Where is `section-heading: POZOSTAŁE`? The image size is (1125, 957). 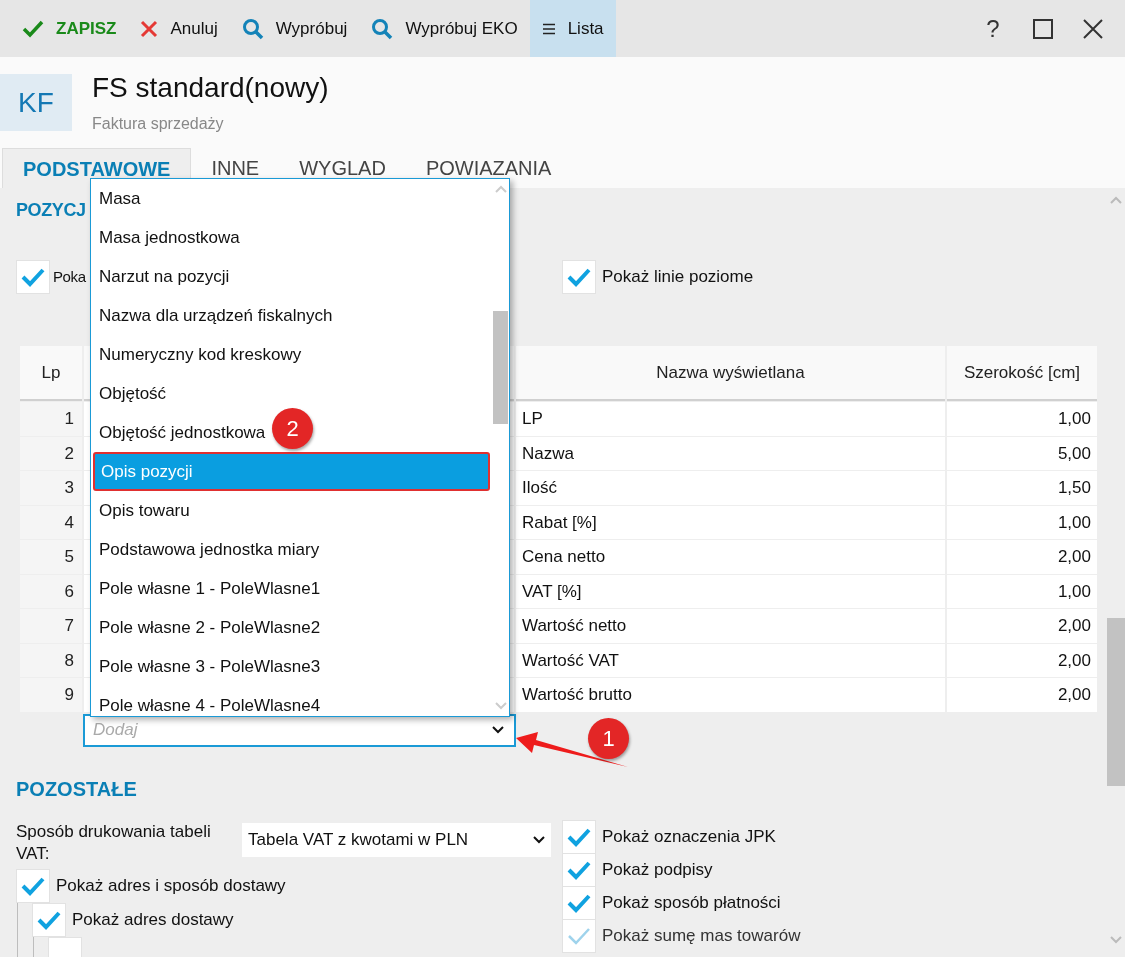
section-heading: POZOSTAŁE is located at coordinates (77, 788).